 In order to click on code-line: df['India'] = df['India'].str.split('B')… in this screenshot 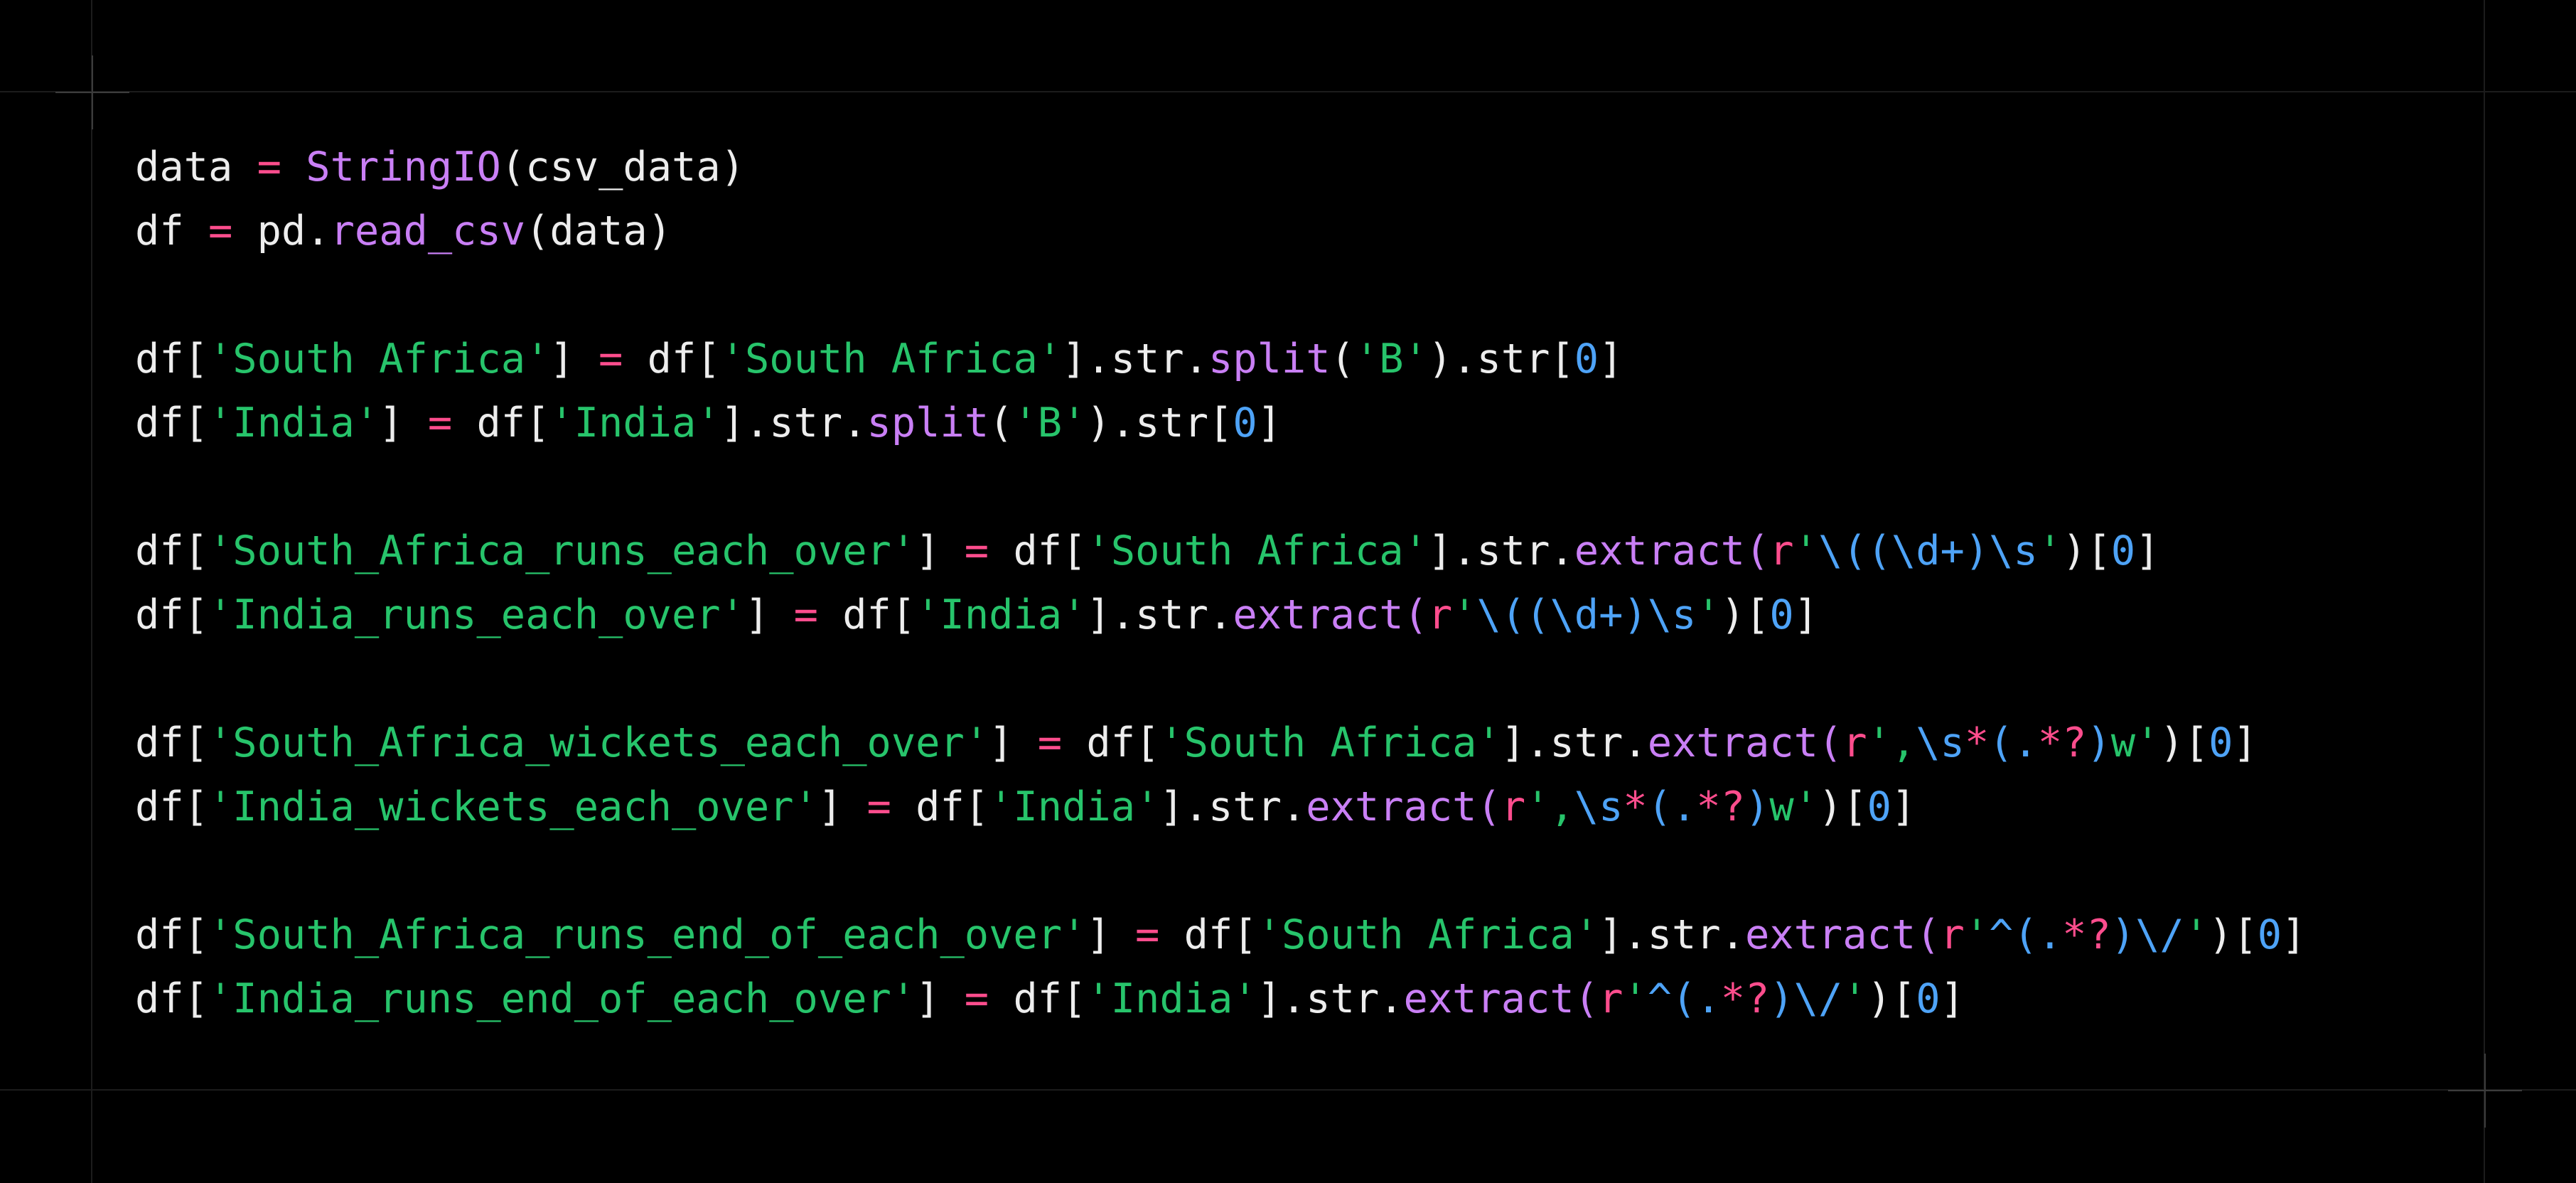, I will do `click(1308, 423)`.